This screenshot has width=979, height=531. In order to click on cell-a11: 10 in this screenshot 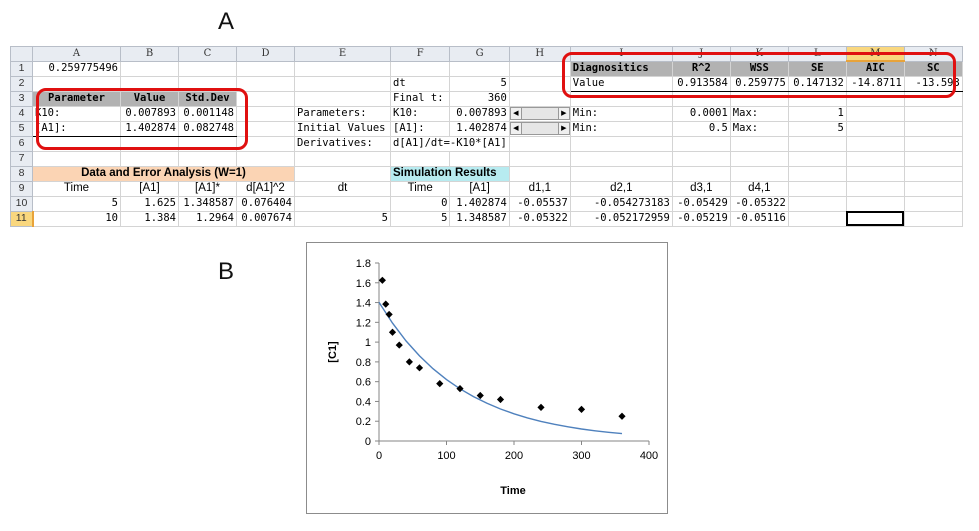, I will do `click(76, 218)`.